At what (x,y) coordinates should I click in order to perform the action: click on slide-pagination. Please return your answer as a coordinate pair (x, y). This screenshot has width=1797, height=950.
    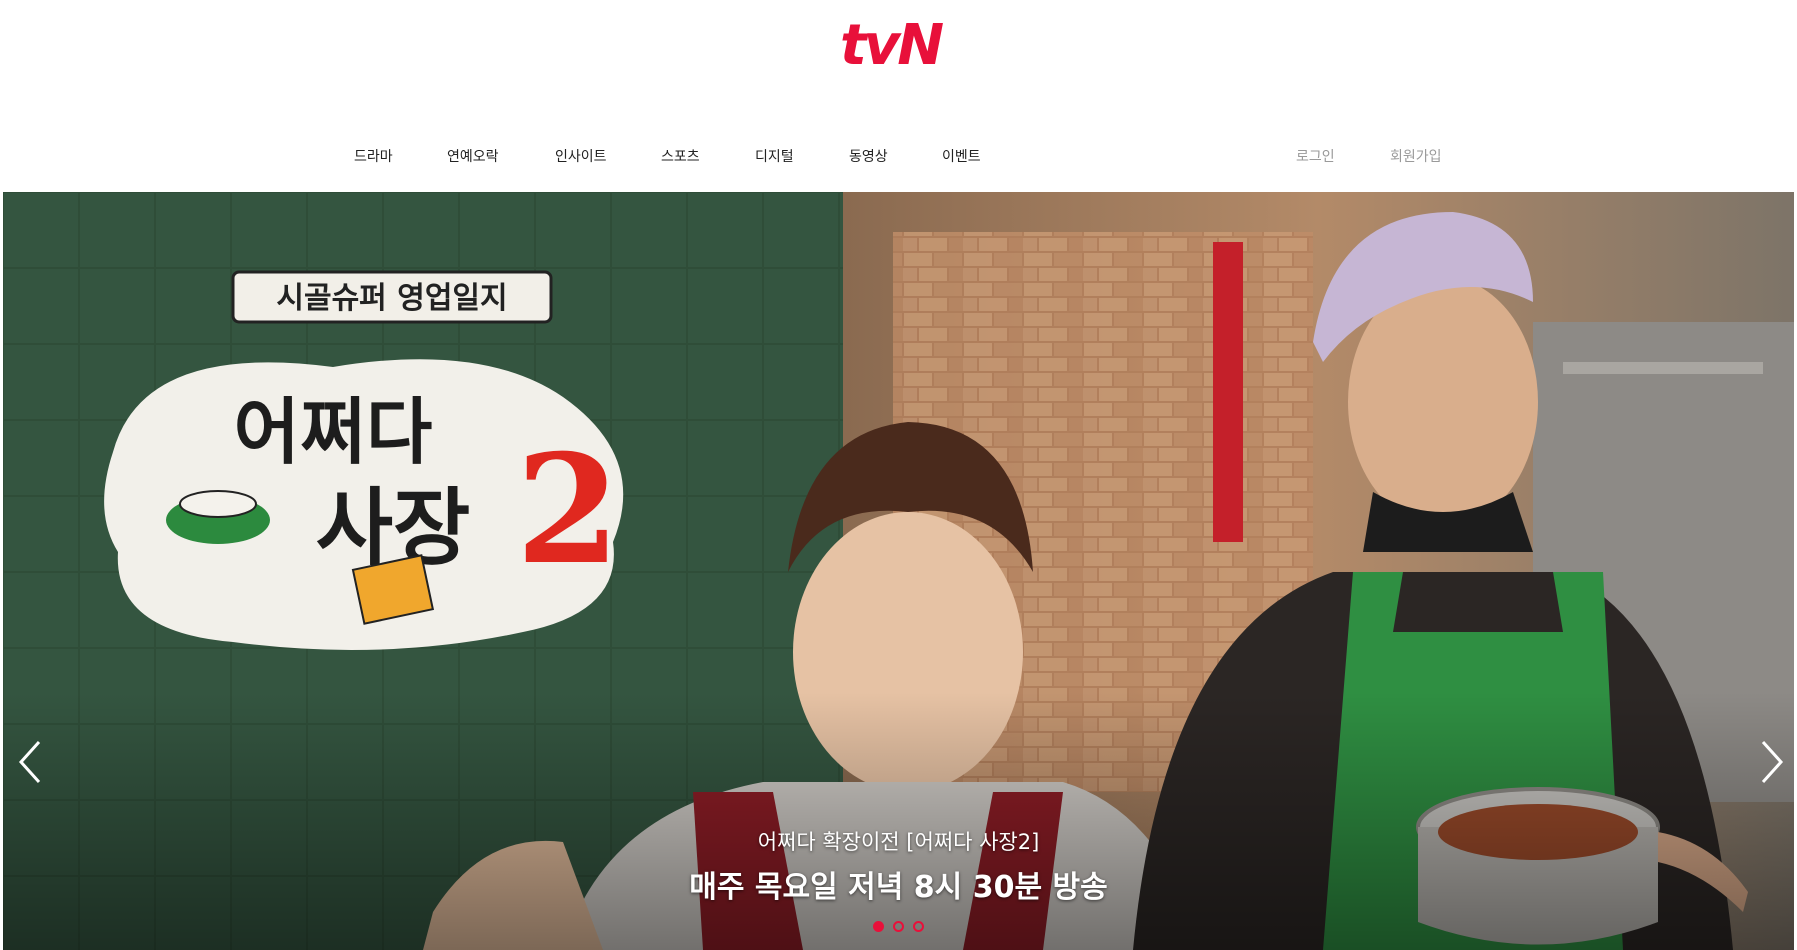
    Looking at the image, I should click on (903, 928).